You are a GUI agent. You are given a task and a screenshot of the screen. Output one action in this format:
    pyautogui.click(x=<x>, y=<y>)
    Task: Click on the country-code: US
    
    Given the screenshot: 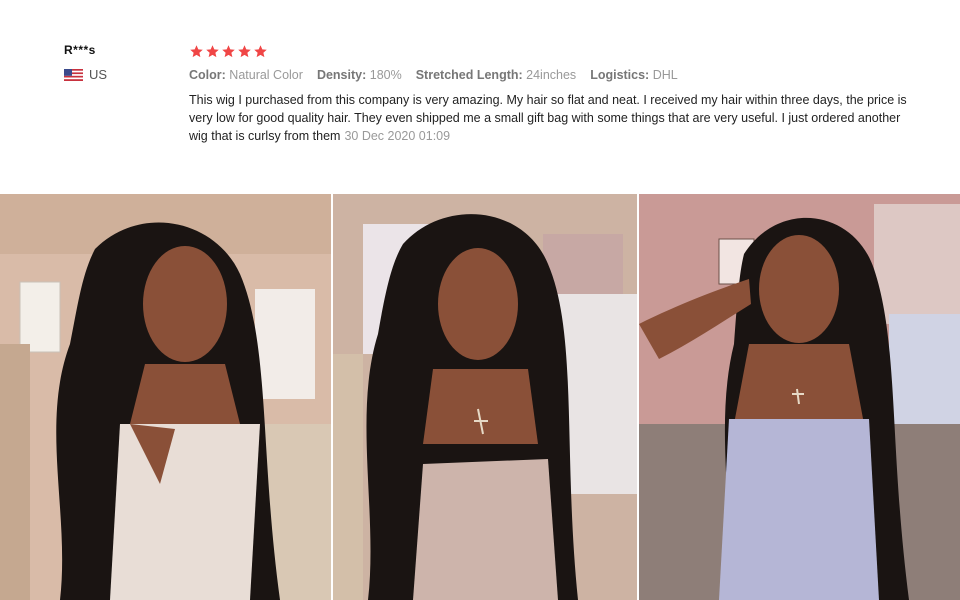 What is the action you would take?
    pyautogui.click(x=98, y=74)
    